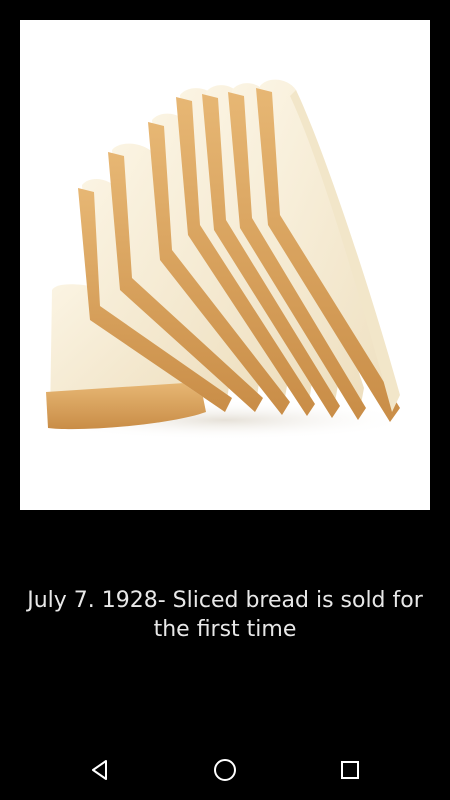 Image resolution: width=450 pixels, height=800 pixels. I want to click on home-circle-icon, so click(225, 770).